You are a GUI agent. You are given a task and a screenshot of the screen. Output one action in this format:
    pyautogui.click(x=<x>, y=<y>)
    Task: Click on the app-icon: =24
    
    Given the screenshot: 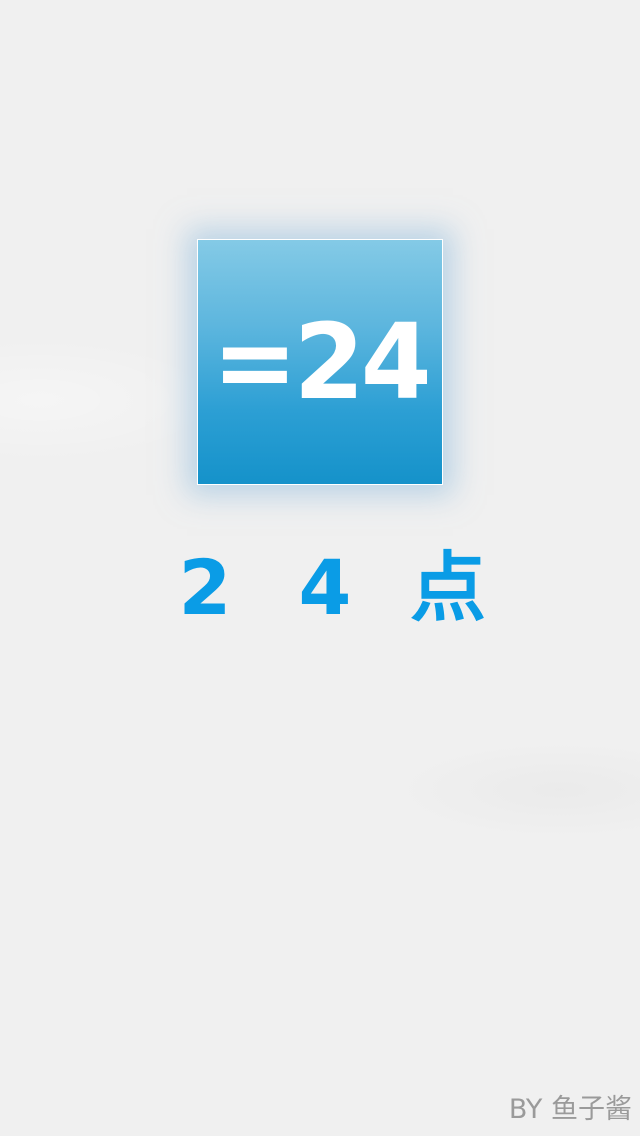 What is the action you would take?
    pyautogui.click(x=320, y=362)
    